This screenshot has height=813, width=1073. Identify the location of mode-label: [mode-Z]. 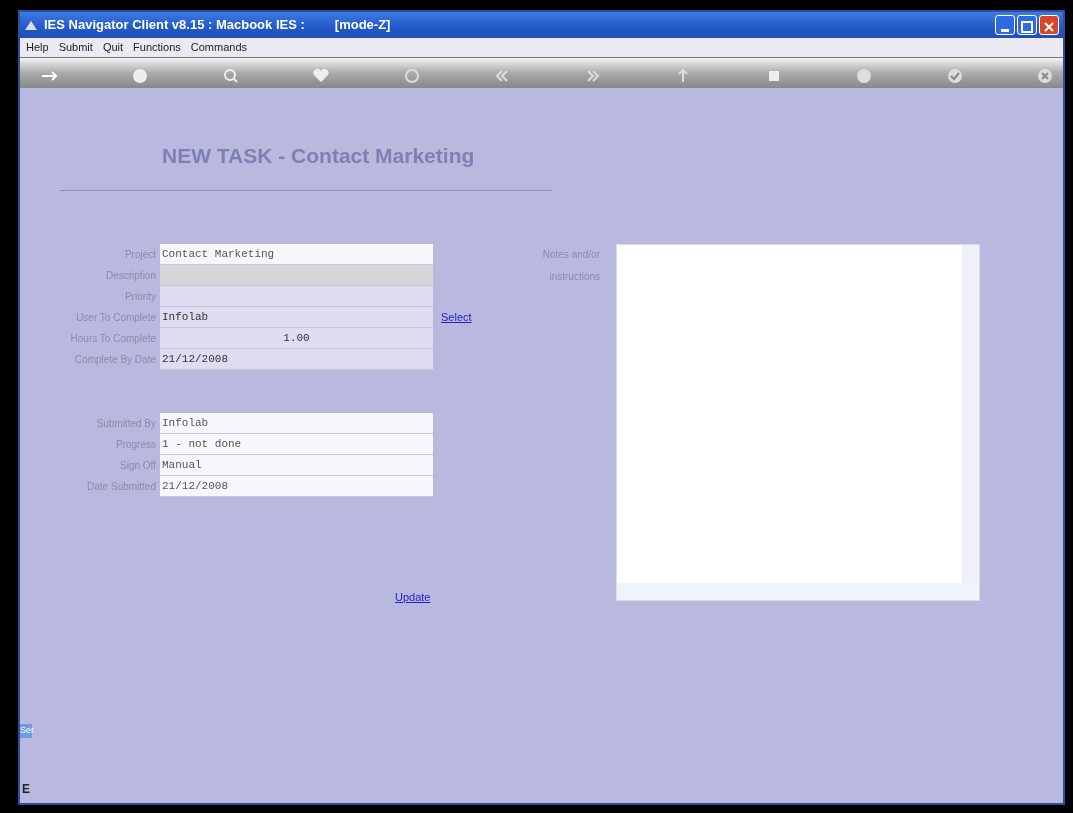
(362, 25).